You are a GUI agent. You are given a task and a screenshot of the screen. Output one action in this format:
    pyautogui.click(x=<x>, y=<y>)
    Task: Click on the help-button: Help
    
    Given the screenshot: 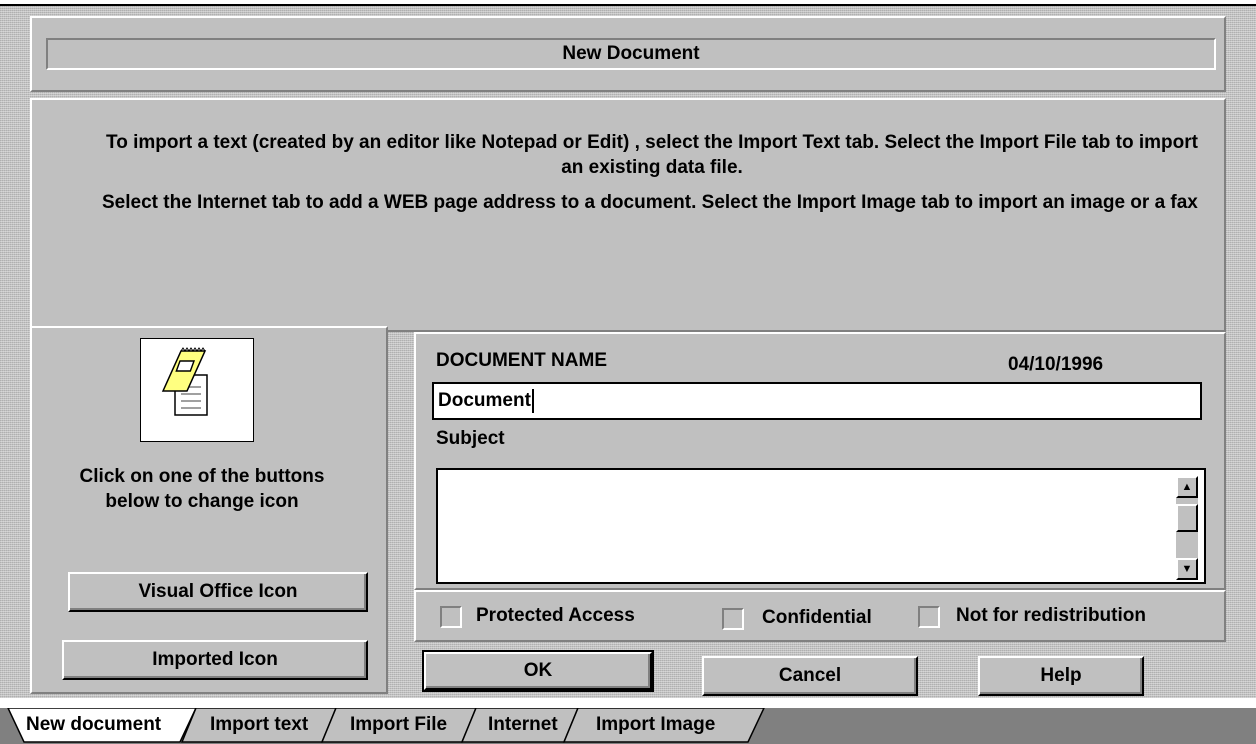 What is the action you would take?
    pyautogui.click(x=1061, y=676)
    